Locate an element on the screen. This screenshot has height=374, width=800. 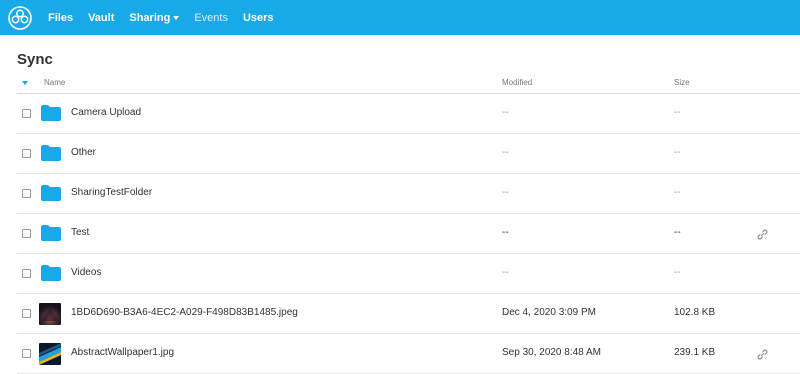
file-name: SharingTestFolder is located at coordinates (111, 192).